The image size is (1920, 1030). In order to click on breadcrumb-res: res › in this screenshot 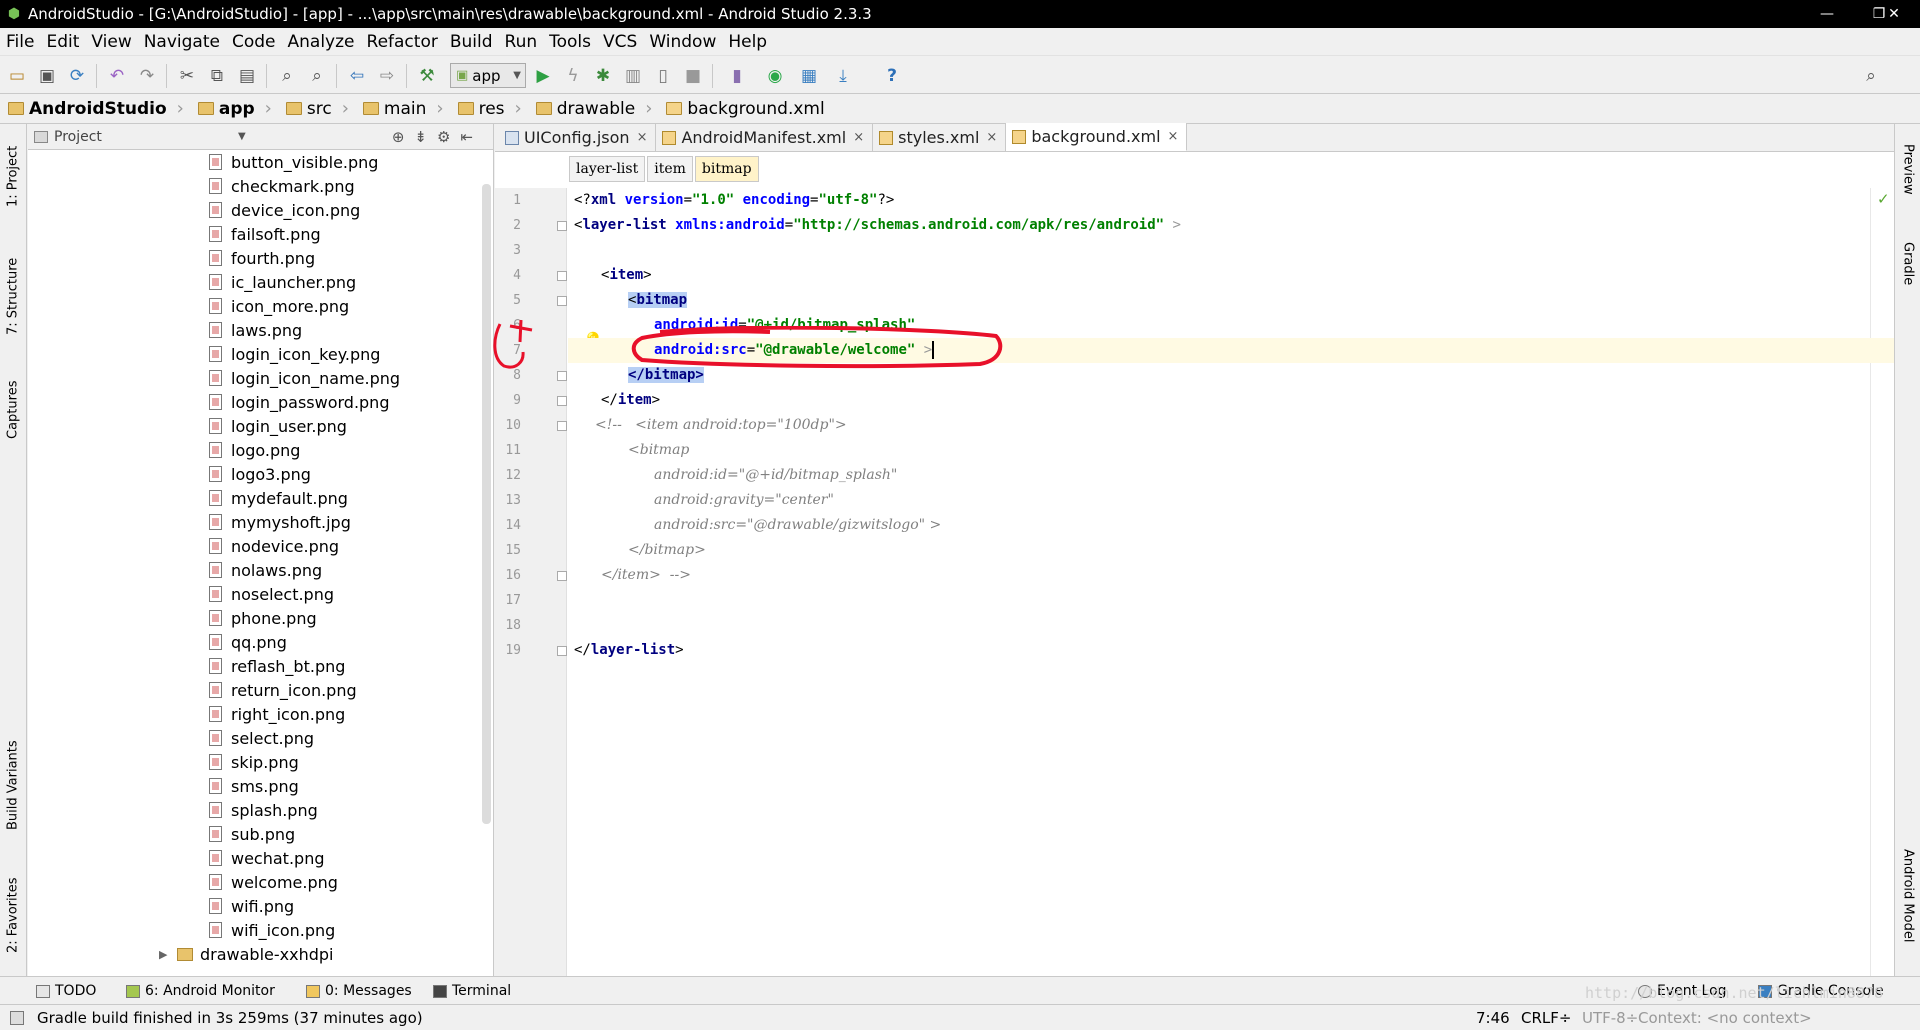, I will do `click(489, 109)`.